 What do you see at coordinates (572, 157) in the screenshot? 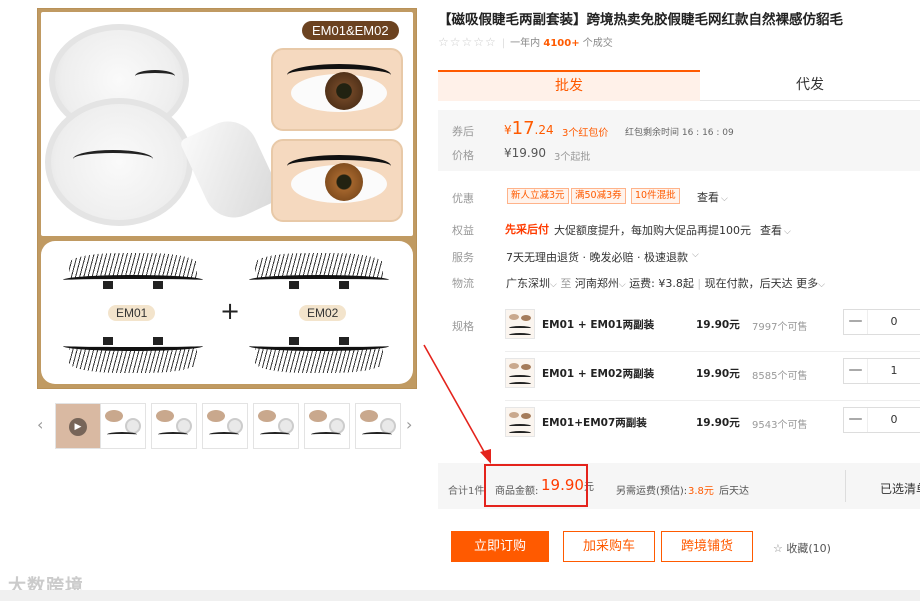
I see `min-order: 3个起批` at bounding box center [572, 157].